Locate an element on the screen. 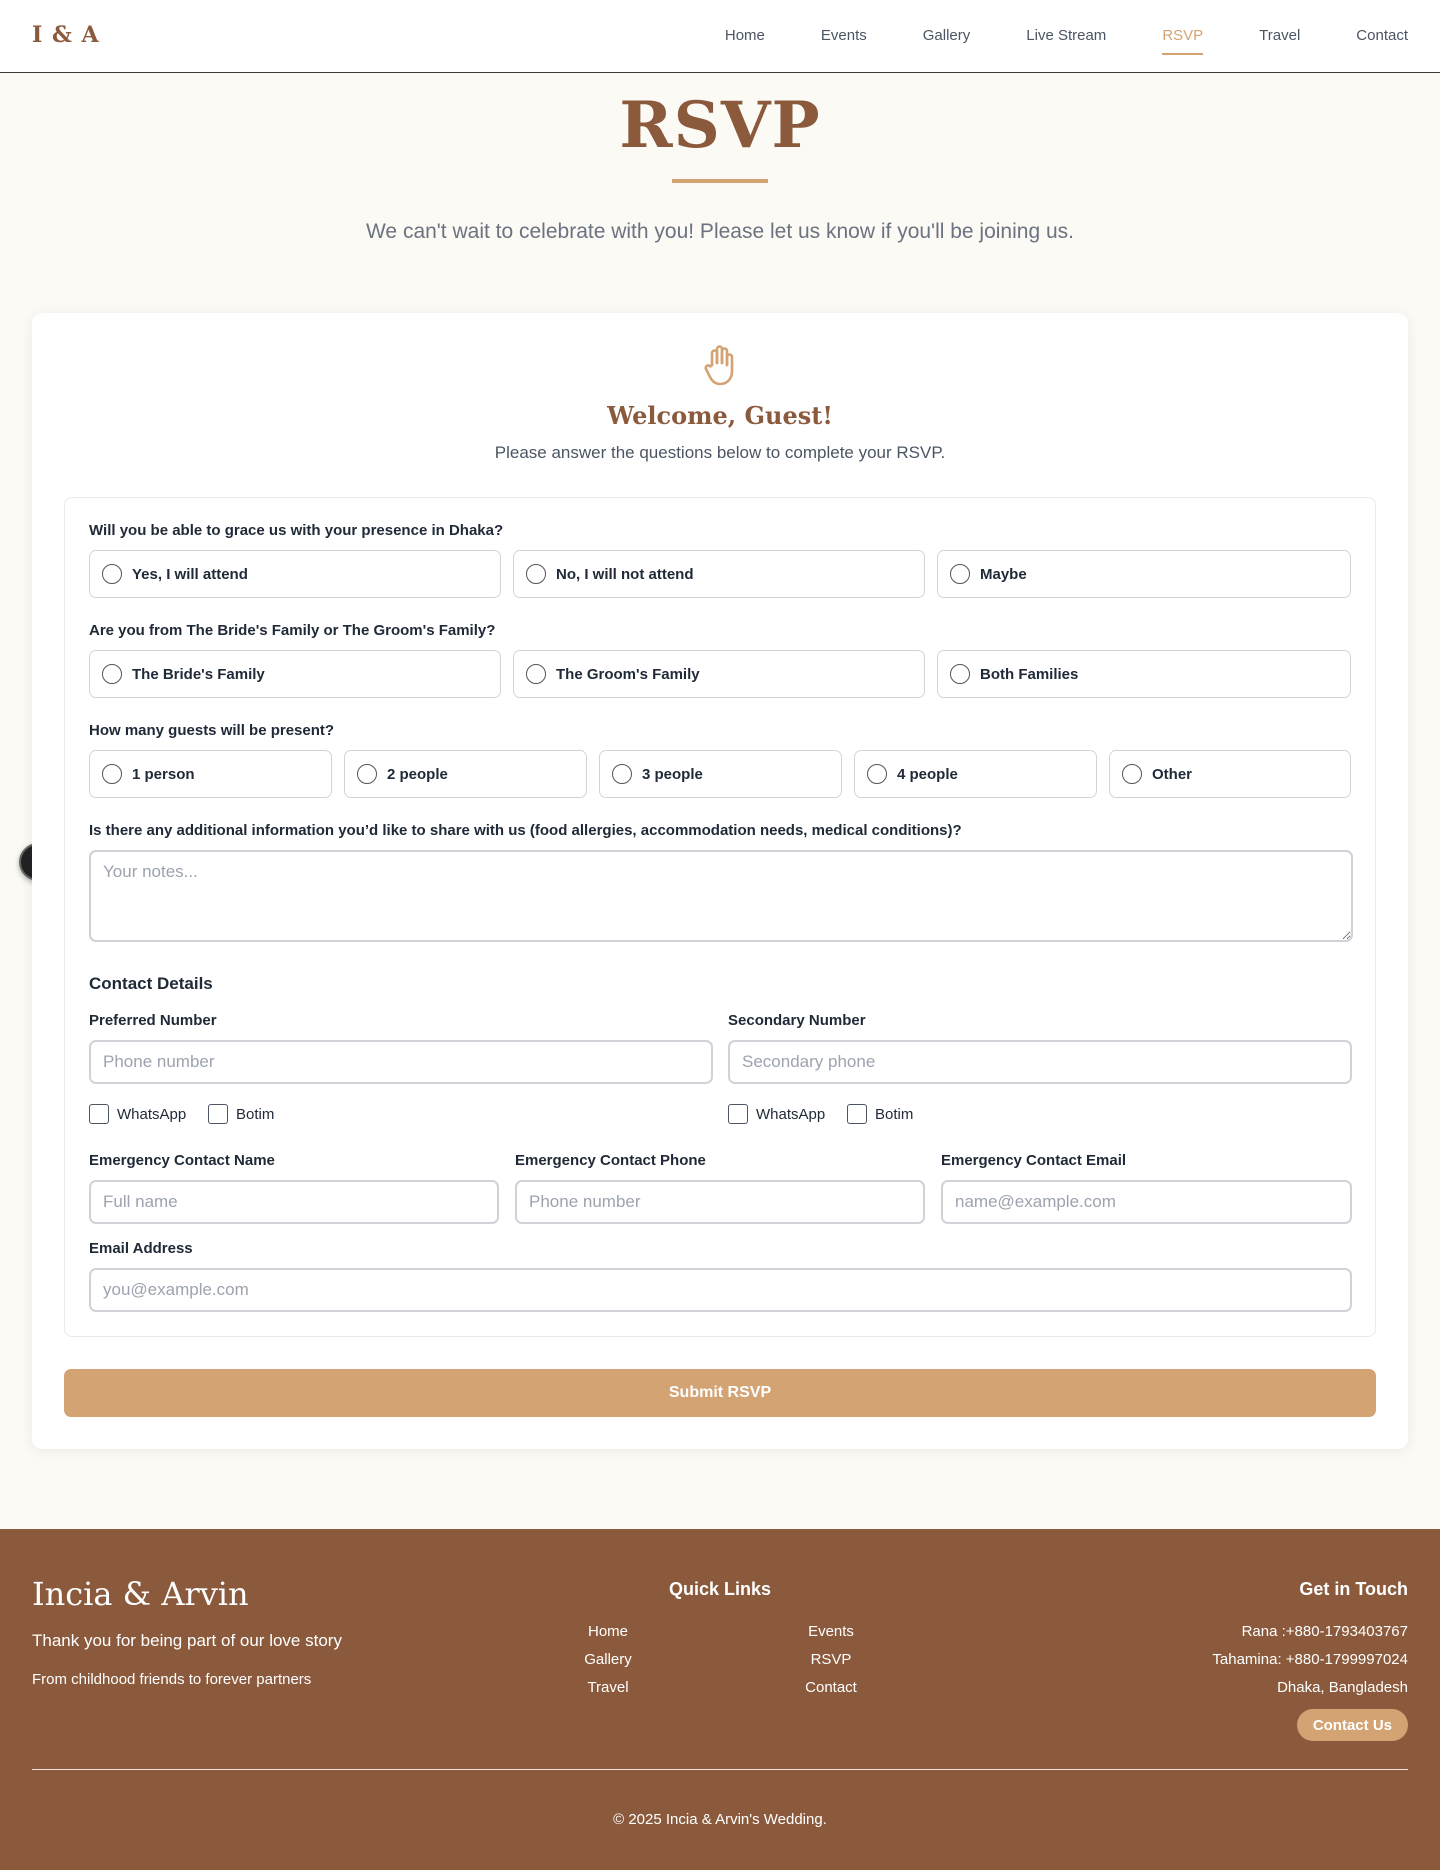 The image size is (1440, 1870). emergency-email-label: Emergency Contact Email is located at coordinates (1034, 1160).